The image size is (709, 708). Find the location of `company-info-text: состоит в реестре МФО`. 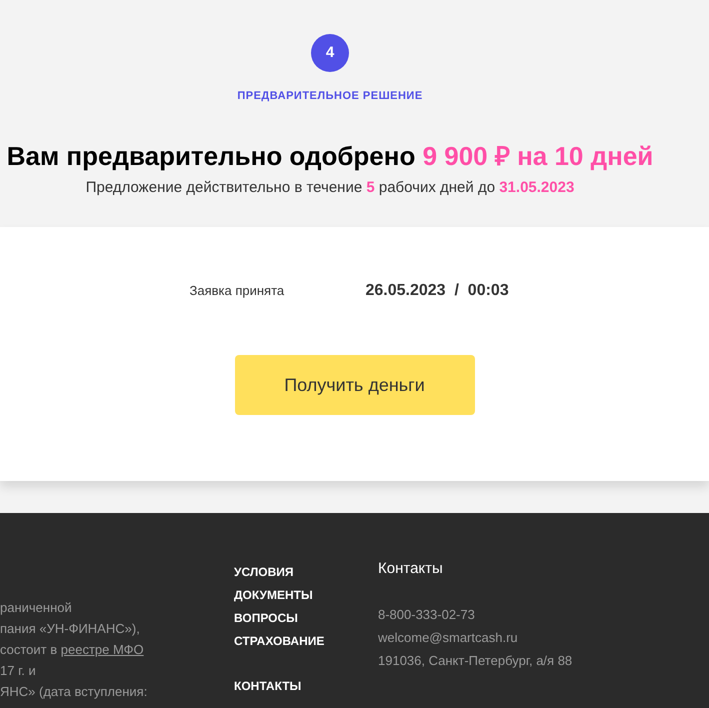

company-info-text: состоит в реестре МФО is located at coordinates (72, 650).